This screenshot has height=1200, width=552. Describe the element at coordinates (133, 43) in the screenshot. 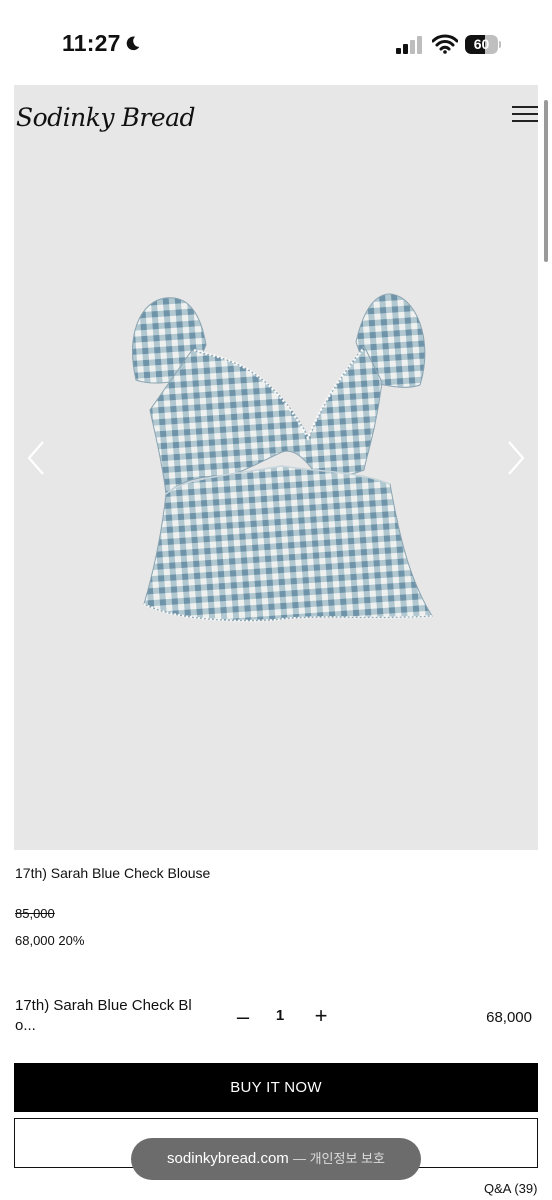

I see `moon-icon` at that location.